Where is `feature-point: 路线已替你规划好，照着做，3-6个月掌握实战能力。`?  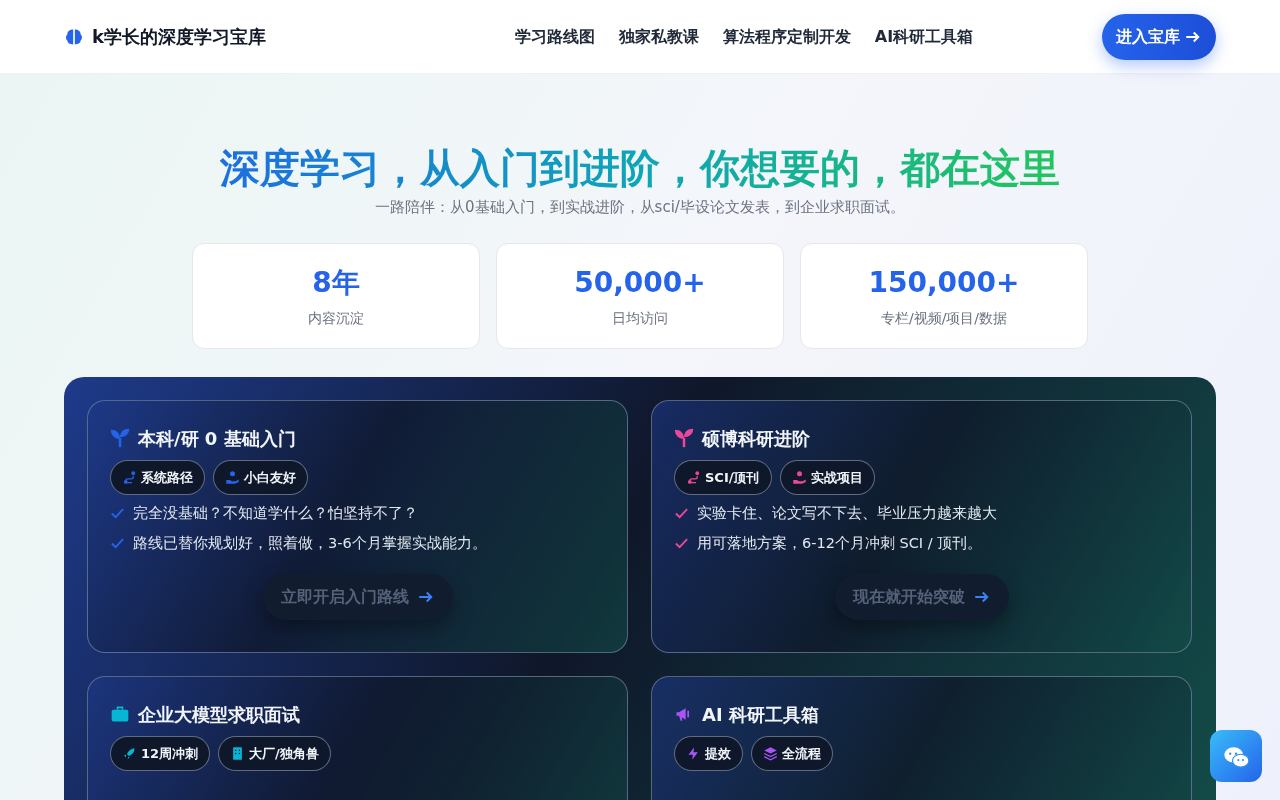
feature-point: 路线已替你规划好，照着做，3-6个月掌握实战能力。 is located at coordinates (310, 543).